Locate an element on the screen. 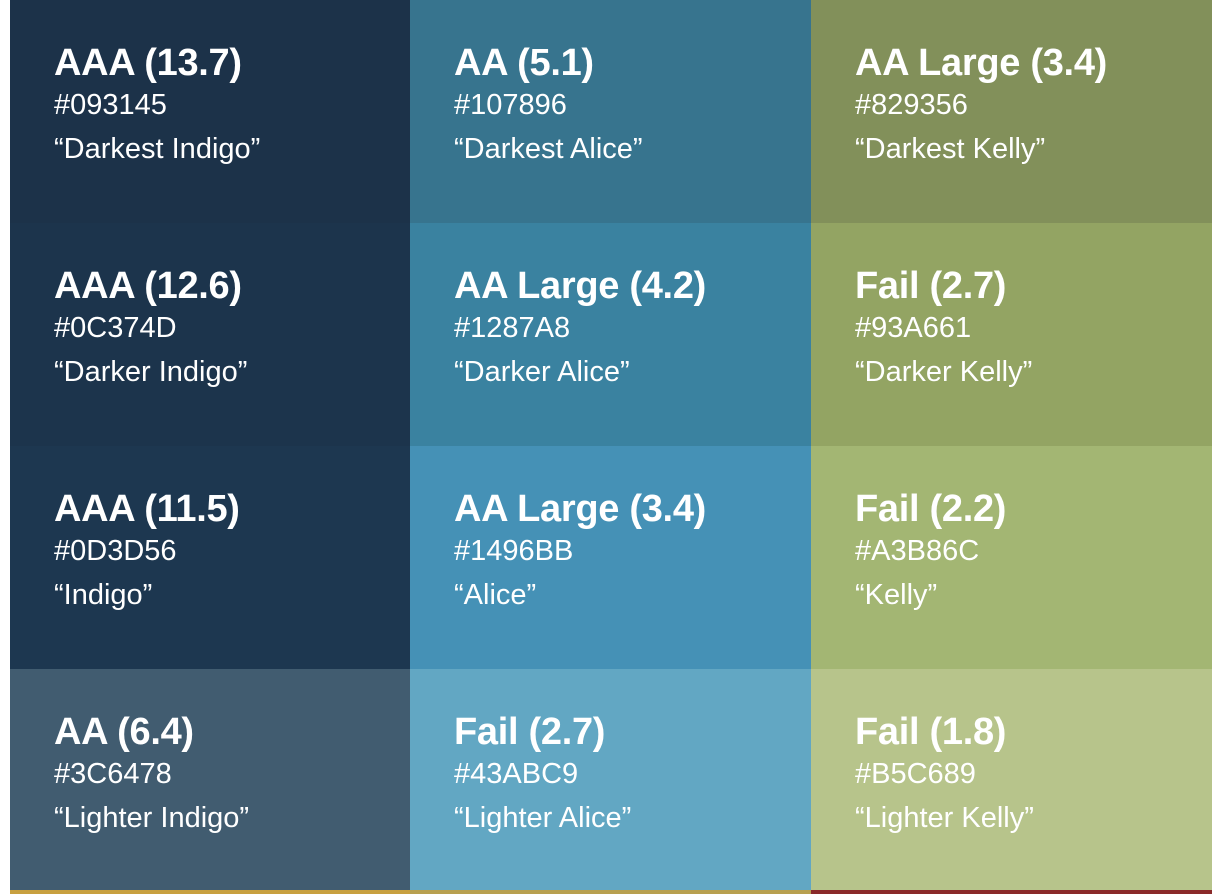 The image size is (1232, 894). hex-code: #093145 is located at coordinates (110, 105).